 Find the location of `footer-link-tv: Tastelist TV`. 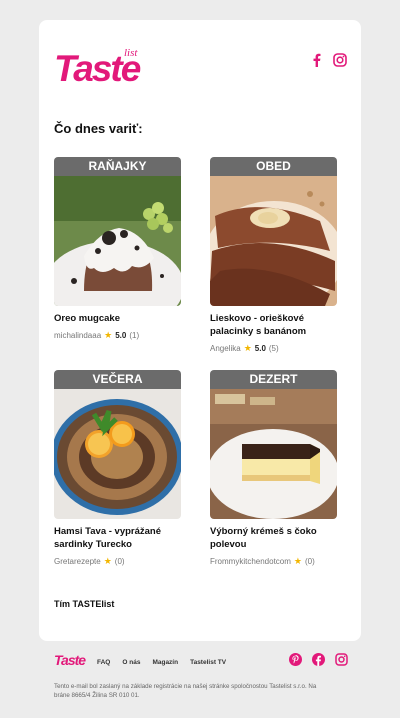

footer-link-tv: Tastelist TV is located at coordinates (208, 662).